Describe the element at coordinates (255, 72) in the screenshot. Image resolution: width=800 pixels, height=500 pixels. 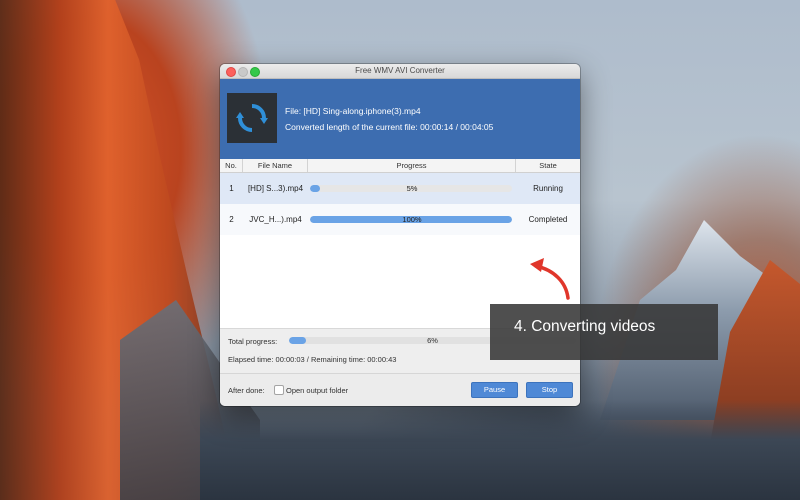
I see `zoom-window-button` at that location.